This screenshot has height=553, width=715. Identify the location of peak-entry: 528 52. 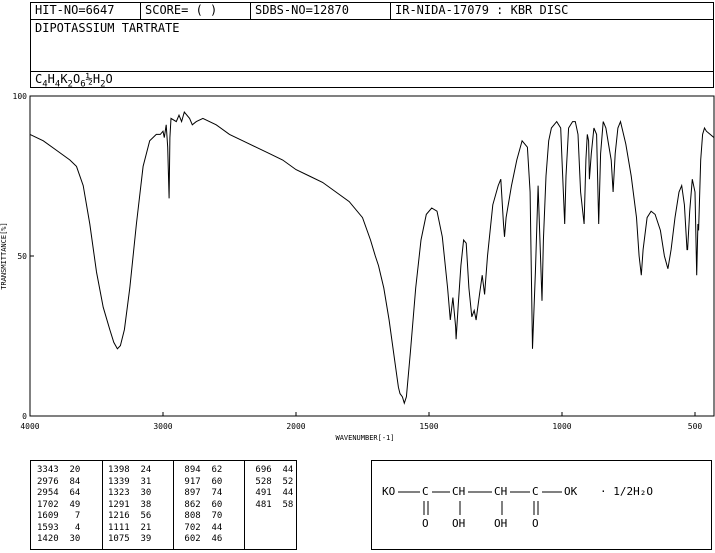
(272, 481).